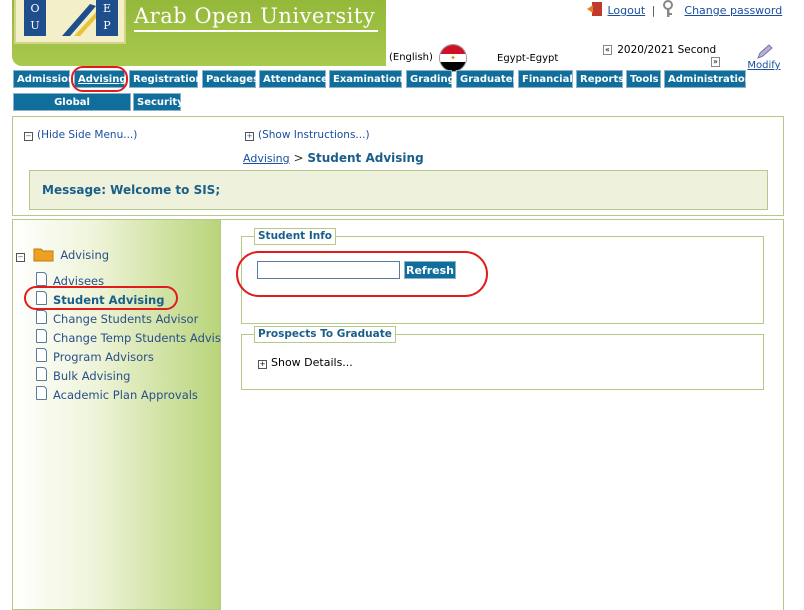  I want to click on key-icon, so click(670, 9).